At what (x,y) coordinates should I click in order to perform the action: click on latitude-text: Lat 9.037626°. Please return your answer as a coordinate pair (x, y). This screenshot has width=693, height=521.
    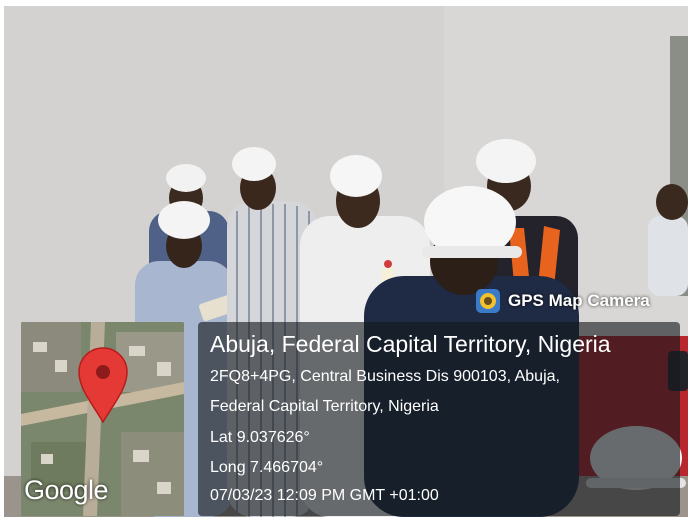
    Looking at the image, I should click on (260, 437).